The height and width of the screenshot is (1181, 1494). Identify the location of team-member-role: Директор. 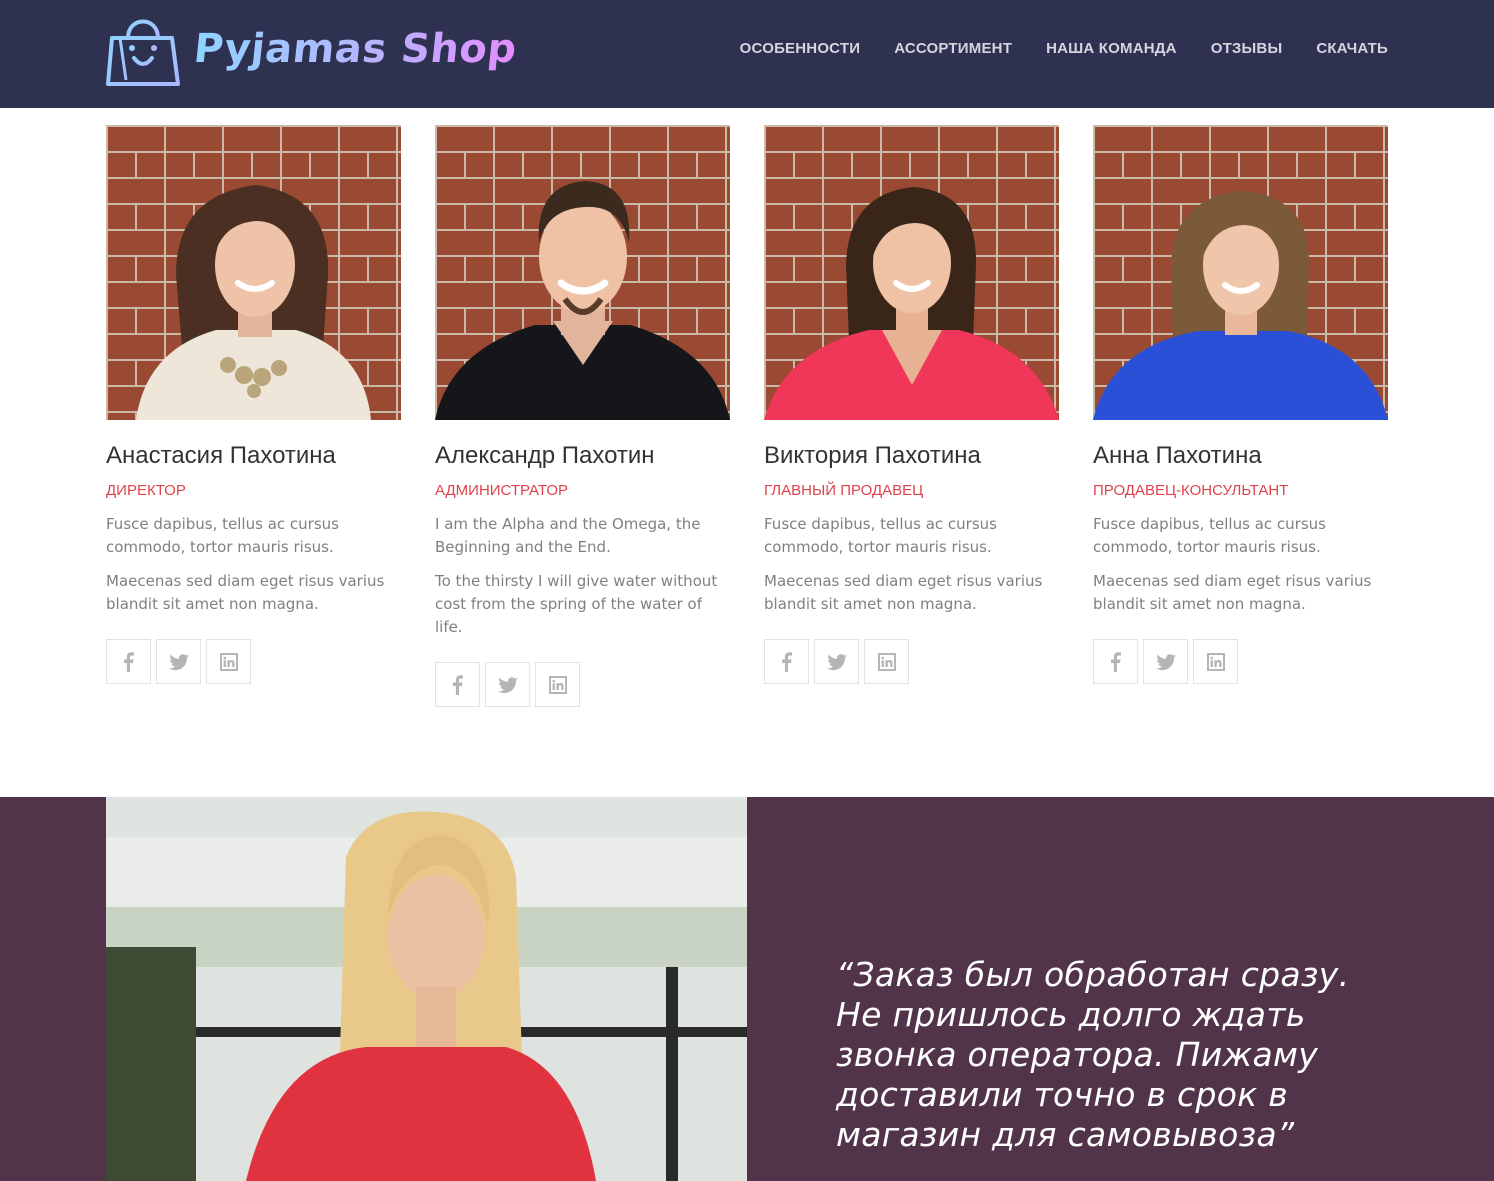
(146, 490).